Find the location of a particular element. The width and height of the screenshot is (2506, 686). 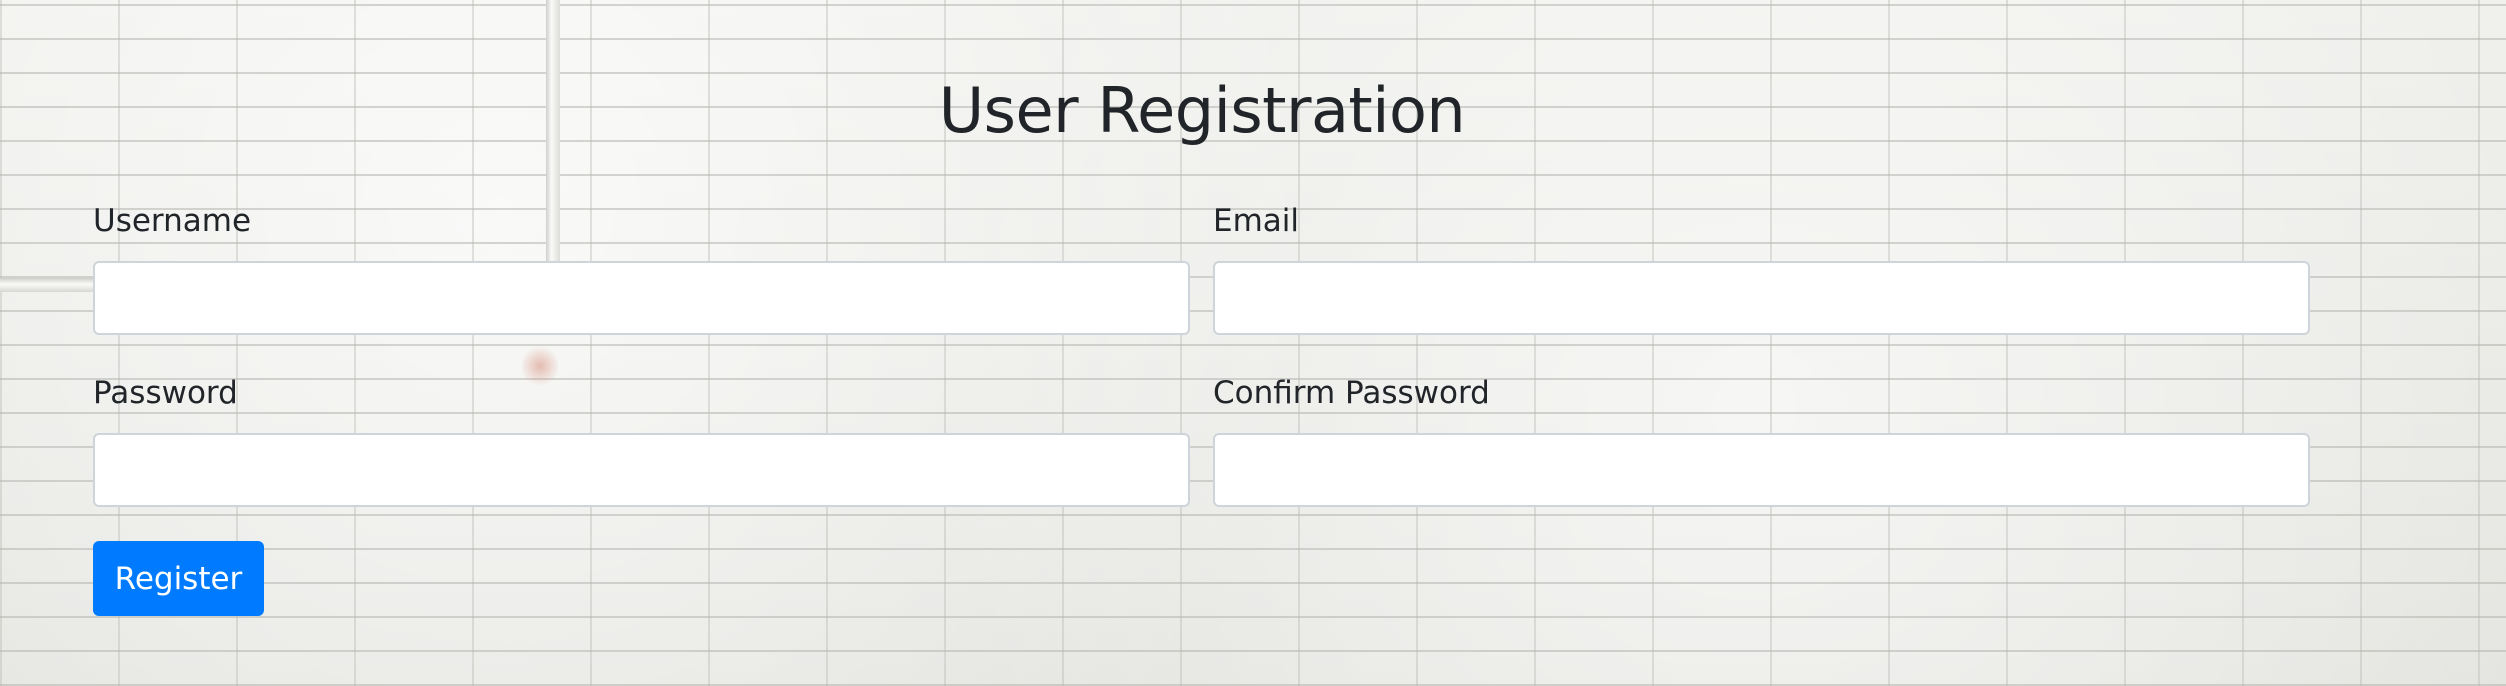

email-input is located at coordinates (1761, 298).